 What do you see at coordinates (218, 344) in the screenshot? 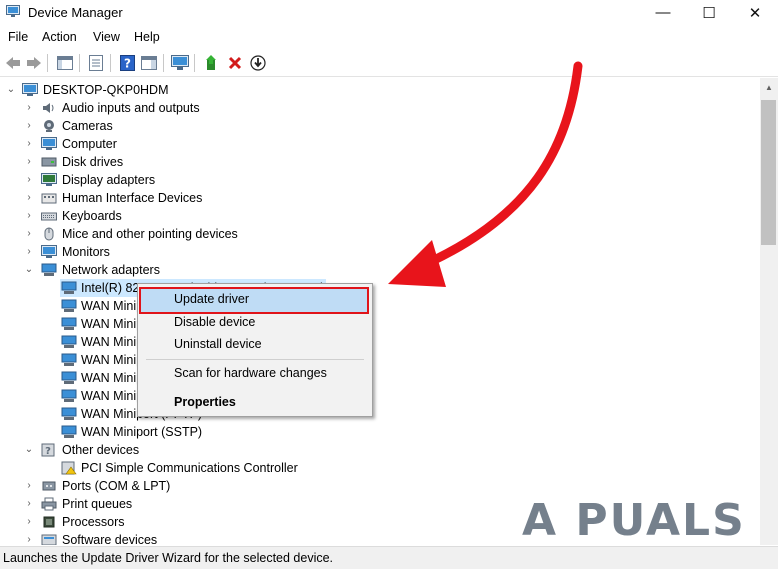
I see `uninstall-device-menu-item: Uninstall device` at bounding box center [218, 344].